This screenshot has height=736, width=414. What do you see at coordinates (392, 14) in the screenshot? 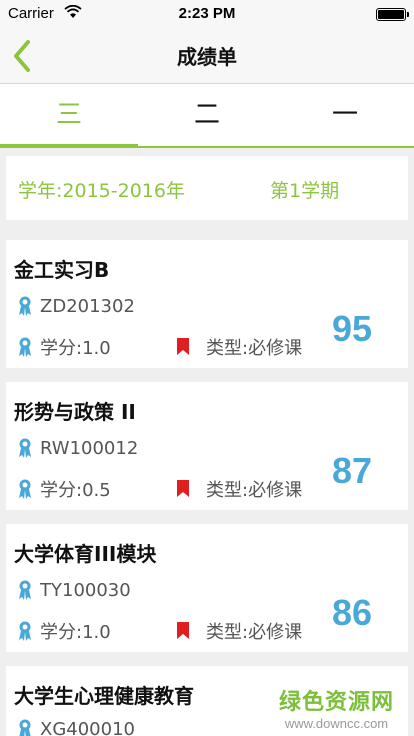
I see `battery-icon` at bounding box center [392, 14].